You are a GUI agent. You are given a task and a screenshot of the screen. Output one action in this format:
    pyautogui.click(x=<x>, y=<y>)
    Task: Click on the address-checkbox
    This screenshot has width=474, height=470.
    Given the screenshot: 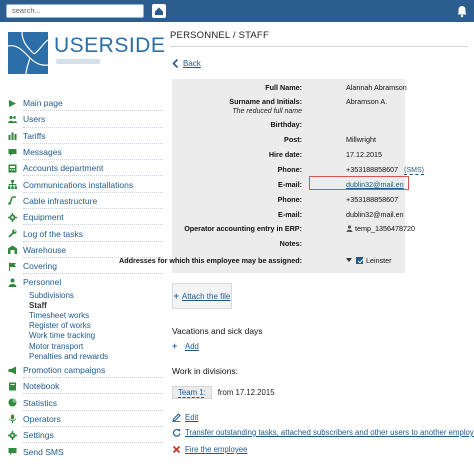 What is the action you would take?
    pyautogui.click(x=359, y=260)
    